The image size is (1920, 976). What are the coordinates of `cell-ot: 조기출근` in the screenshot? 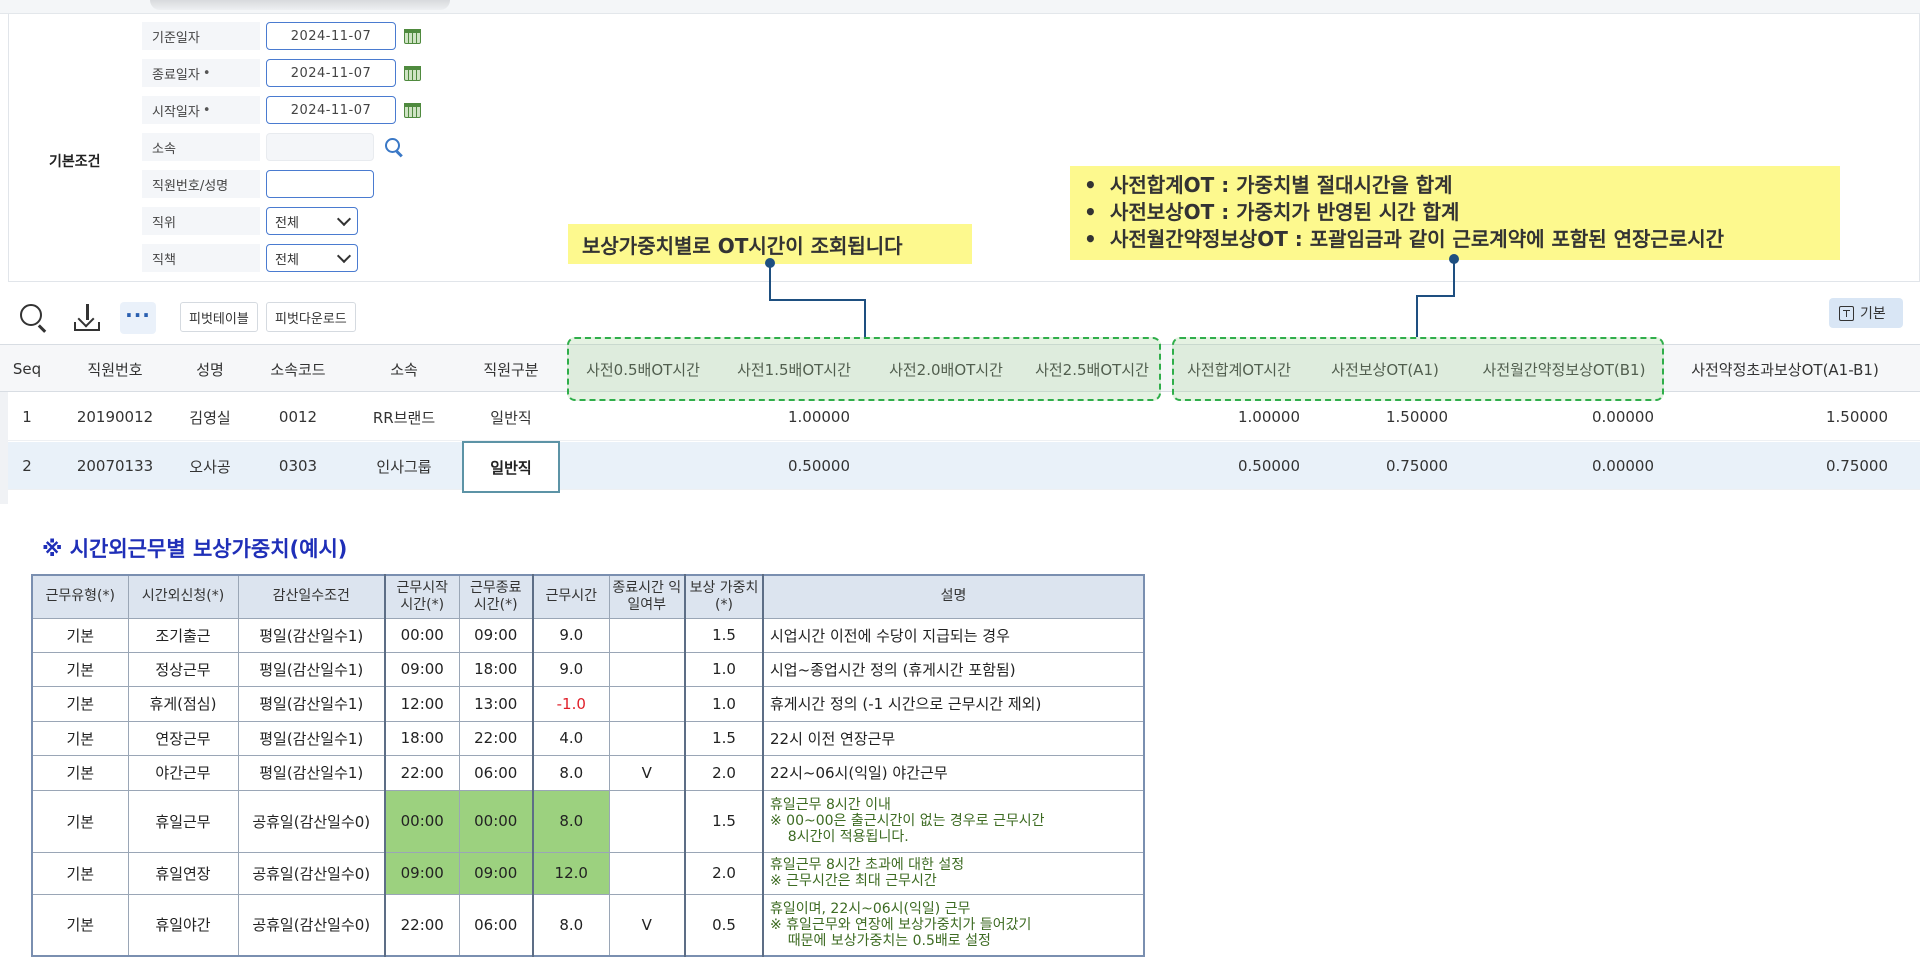 It's located at (183, 635).